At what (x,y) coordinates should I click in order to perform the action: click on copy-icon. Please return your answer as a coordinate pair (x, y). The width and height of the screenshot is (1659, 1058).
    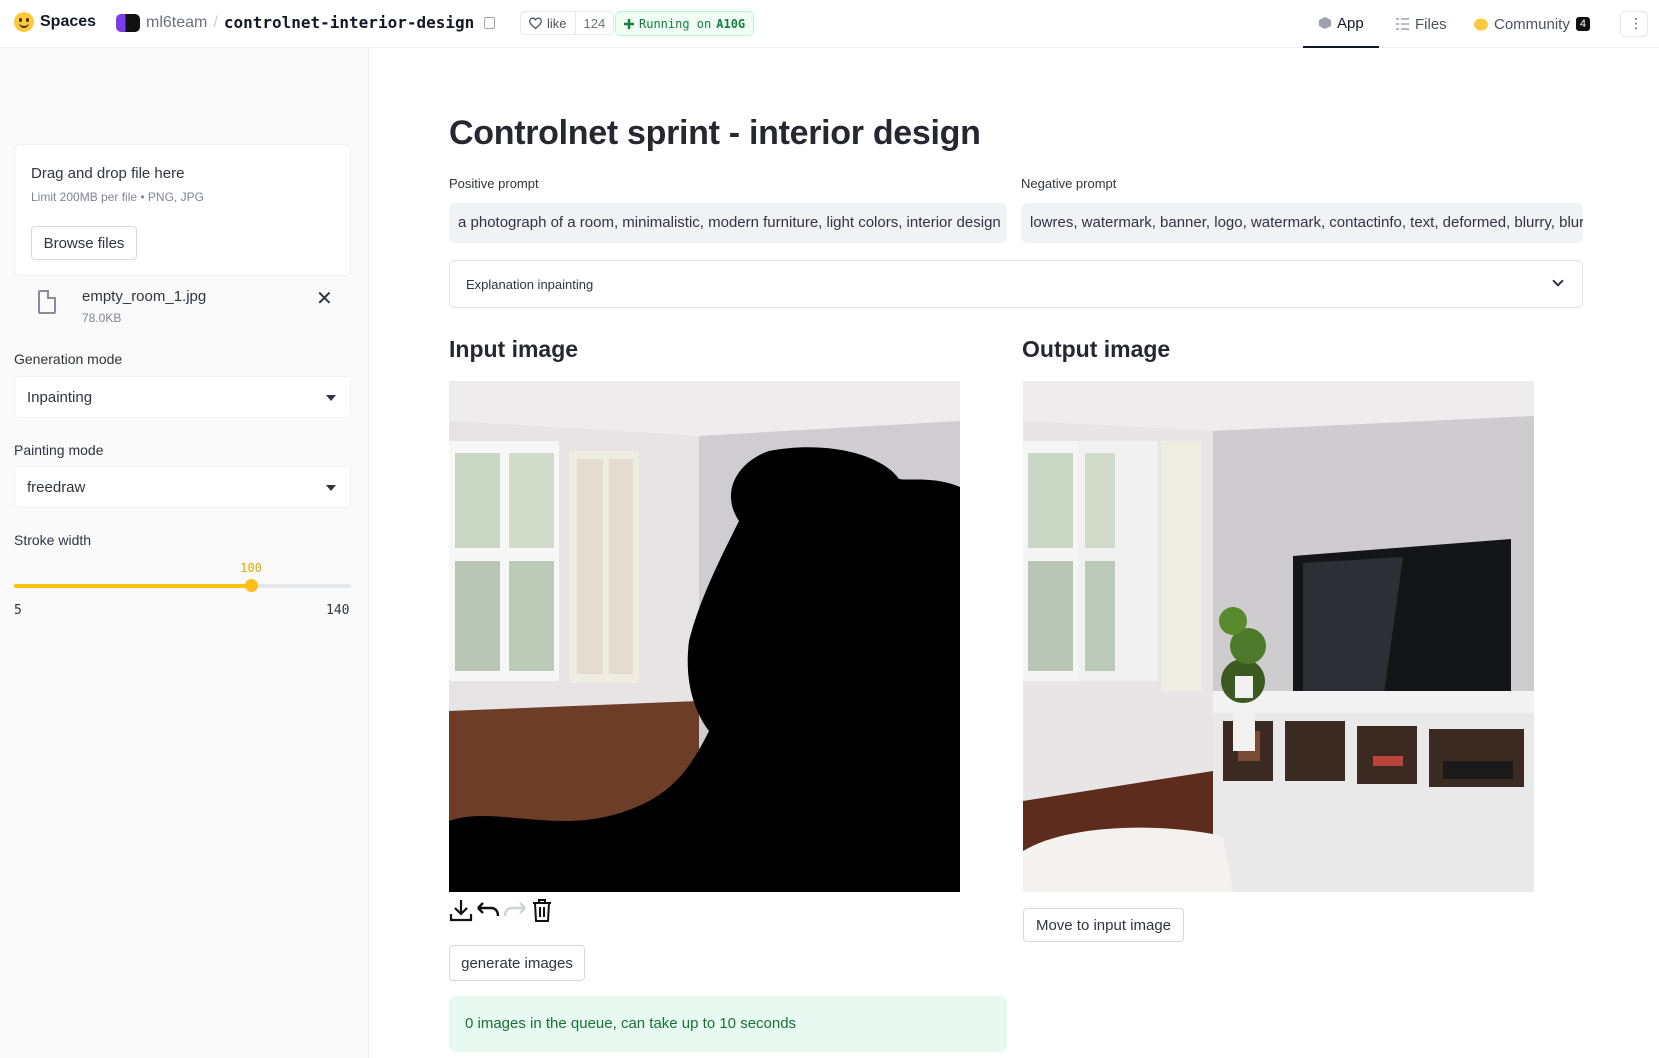
    Looking at the image, I should click on (490, 22).